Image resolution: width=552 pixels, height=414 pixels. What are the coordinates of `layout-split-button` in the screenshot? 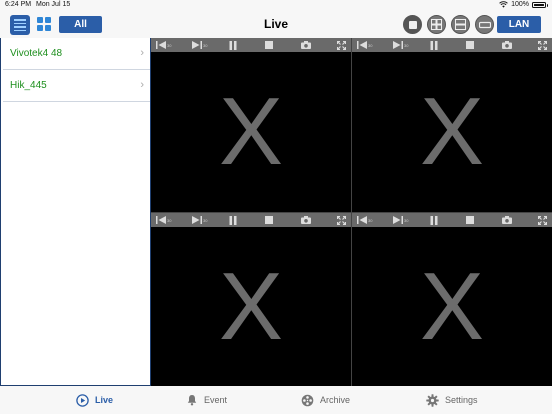 It's located at (460, 24).